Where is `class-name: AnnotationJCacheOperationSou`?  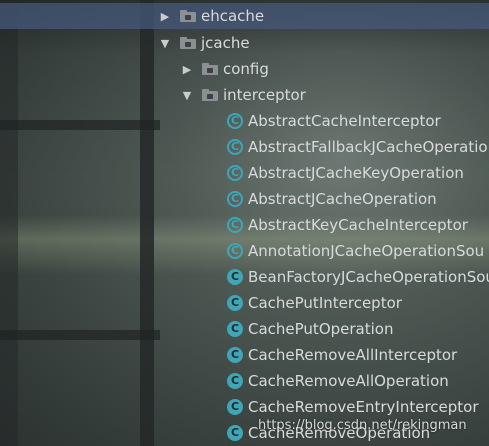
class-name: AnnotationJCacheOperationSou is located at coordinates (366, 251).